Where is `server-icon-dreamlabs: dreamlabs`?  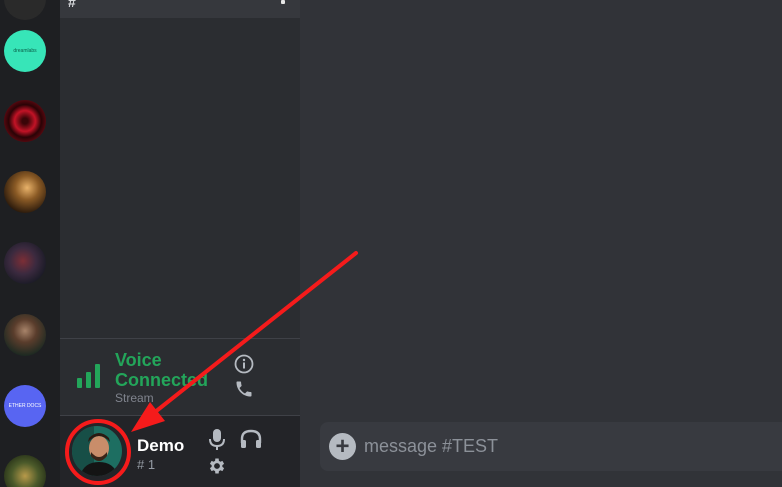 server-icon-dreamlabs: dreamlabs is located at coordinates (25, 51).